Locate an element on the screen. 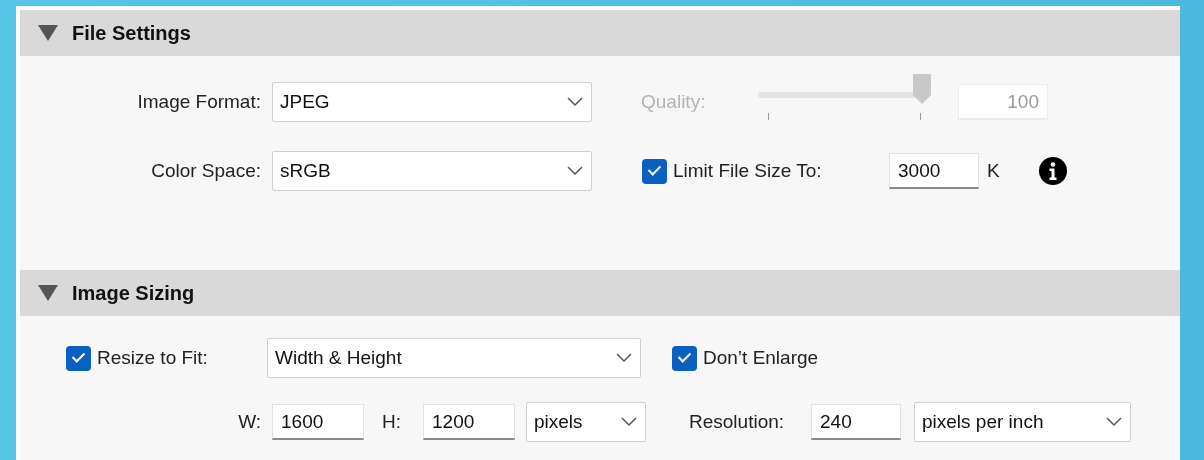 This screenshot has width=1204, height=460. field-label: H: is located at coordinates (392, 422).